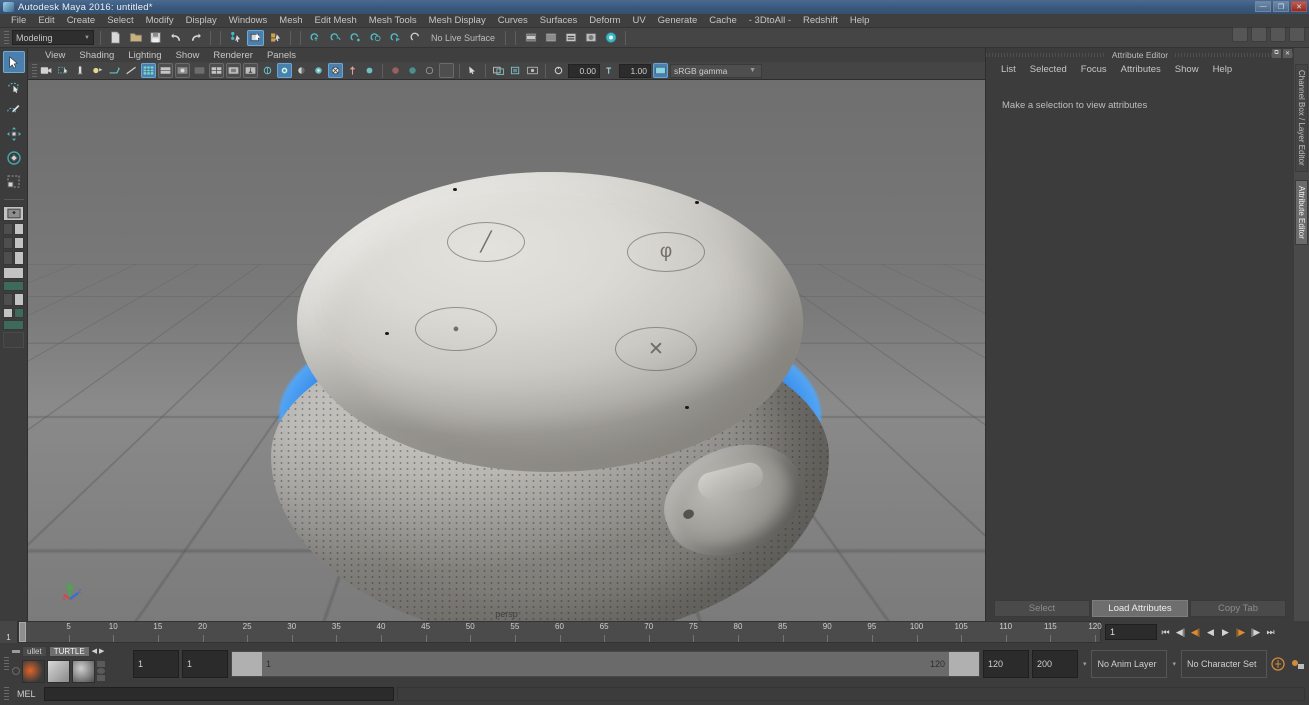  Describe the element at coordinates (1008, 69) in the screenshot. I see `ae-menu-list: List` at that location.